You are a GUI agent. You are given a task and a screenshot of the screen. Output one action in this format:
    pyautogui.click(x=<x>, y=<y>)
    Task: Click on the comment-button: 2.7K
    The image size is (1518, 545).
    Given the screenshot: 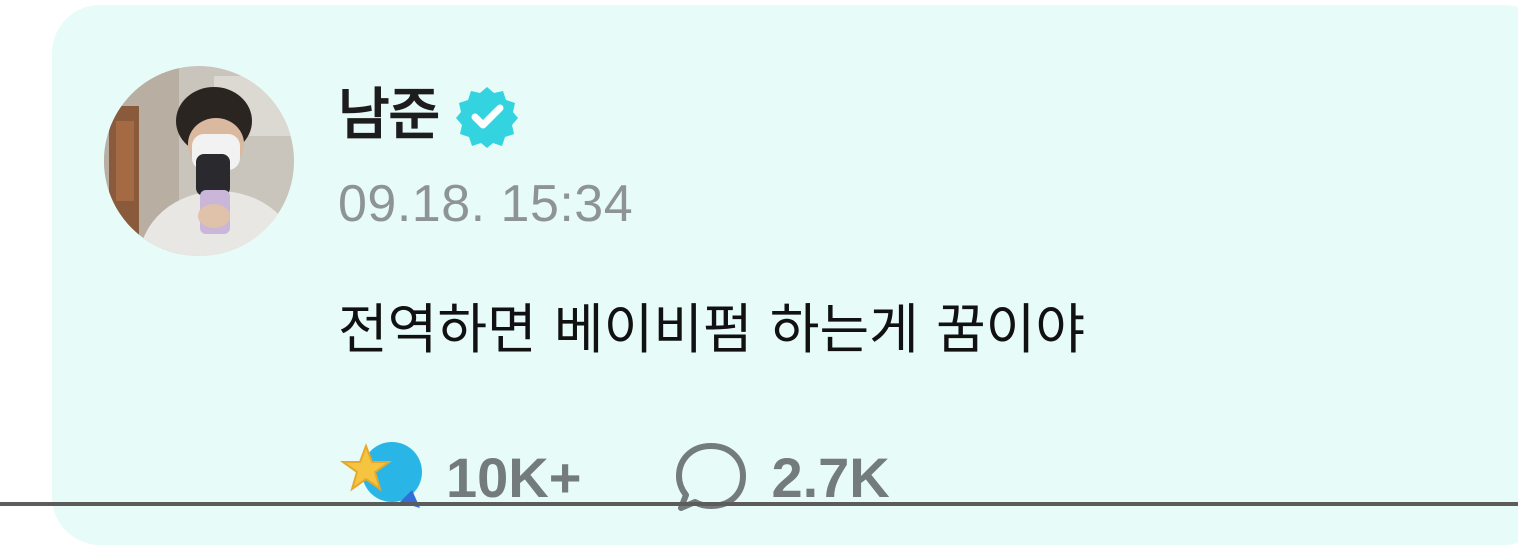 What is the action you would take?
    pyautogui.click(x=781, y=478)
    